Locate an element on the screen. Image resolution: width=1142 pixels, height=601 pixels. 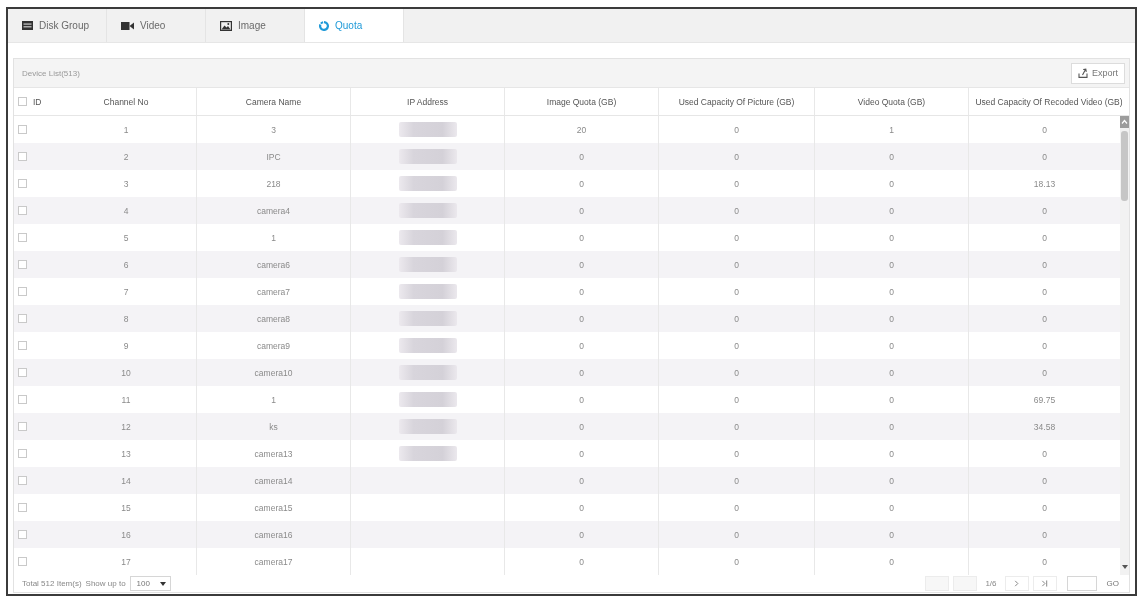
table-cell-text: 15 is located at coordinates (126, 508).